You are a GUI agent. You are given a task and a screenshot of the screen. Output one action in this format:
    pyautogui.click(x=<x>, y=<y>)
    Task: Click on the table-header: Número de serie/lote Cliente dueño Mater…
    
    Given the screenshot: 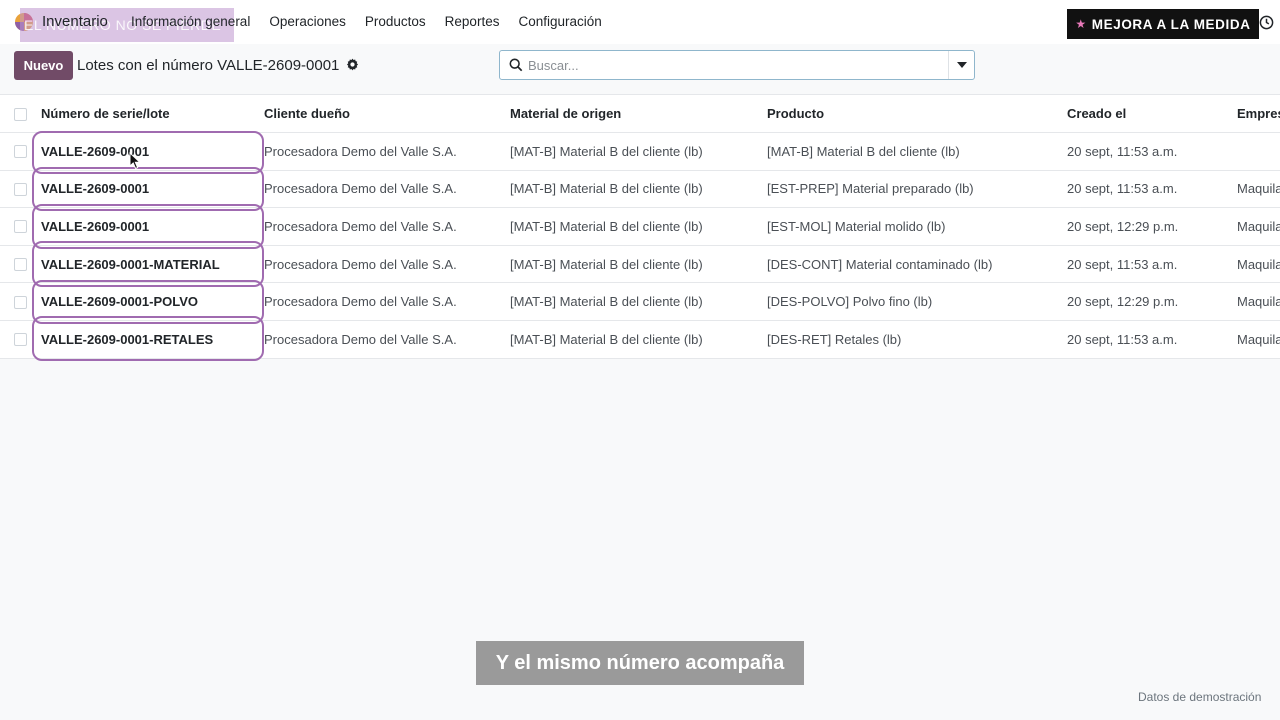 What is the action you would take?
    pyautogui.click(x=640, y=114)
    